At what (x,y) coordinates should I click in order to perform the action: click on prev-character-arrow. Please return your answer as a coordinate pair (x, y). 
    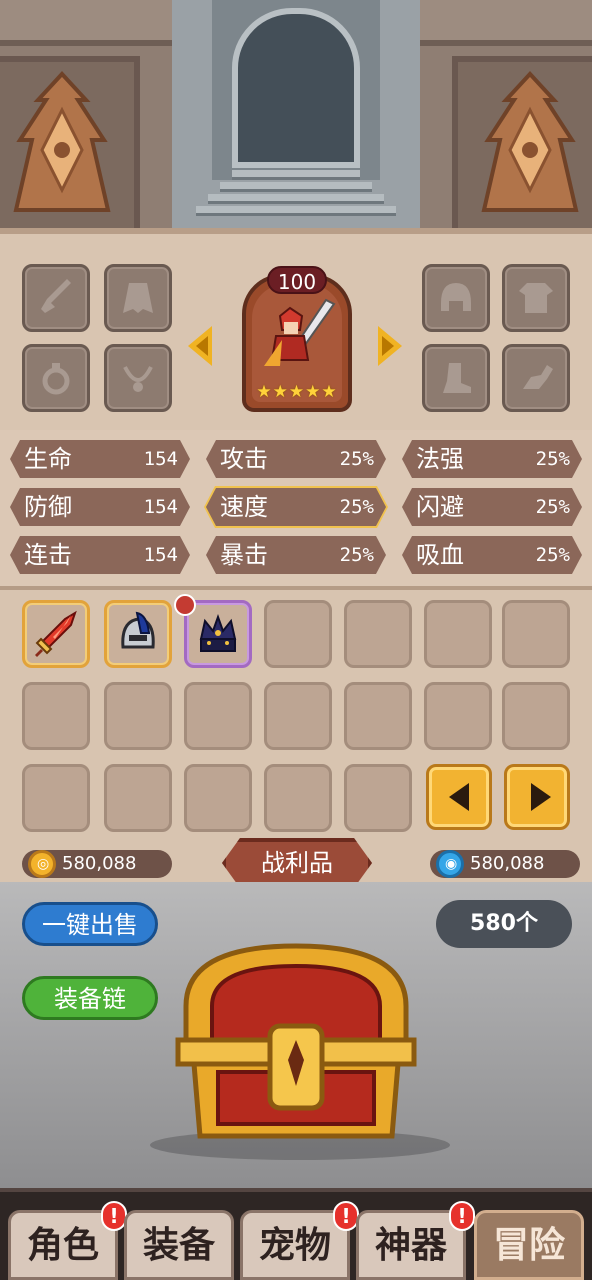
    Looking at the image, I should click on (200, 346).